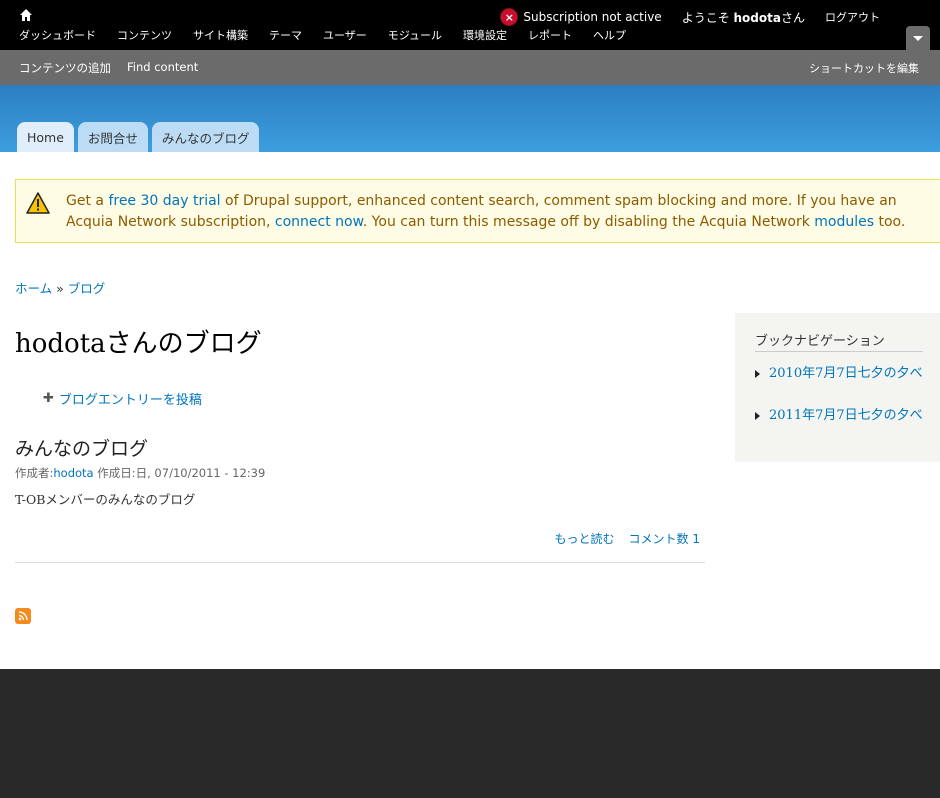  Describe the element at coordinates (60, 288) in the screenshot. I see `breadcrumb: ホーム » ブログ` at that location.